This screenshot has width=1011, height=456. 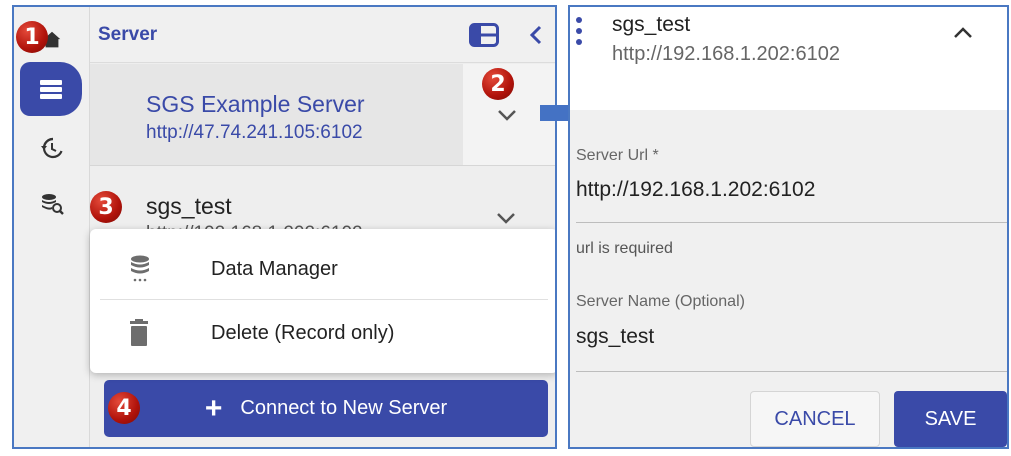 What do you see at coordinates (815, 419) in the screenshot?
I see `cancel-button: CANCEL` at bounding box center [815, 419].